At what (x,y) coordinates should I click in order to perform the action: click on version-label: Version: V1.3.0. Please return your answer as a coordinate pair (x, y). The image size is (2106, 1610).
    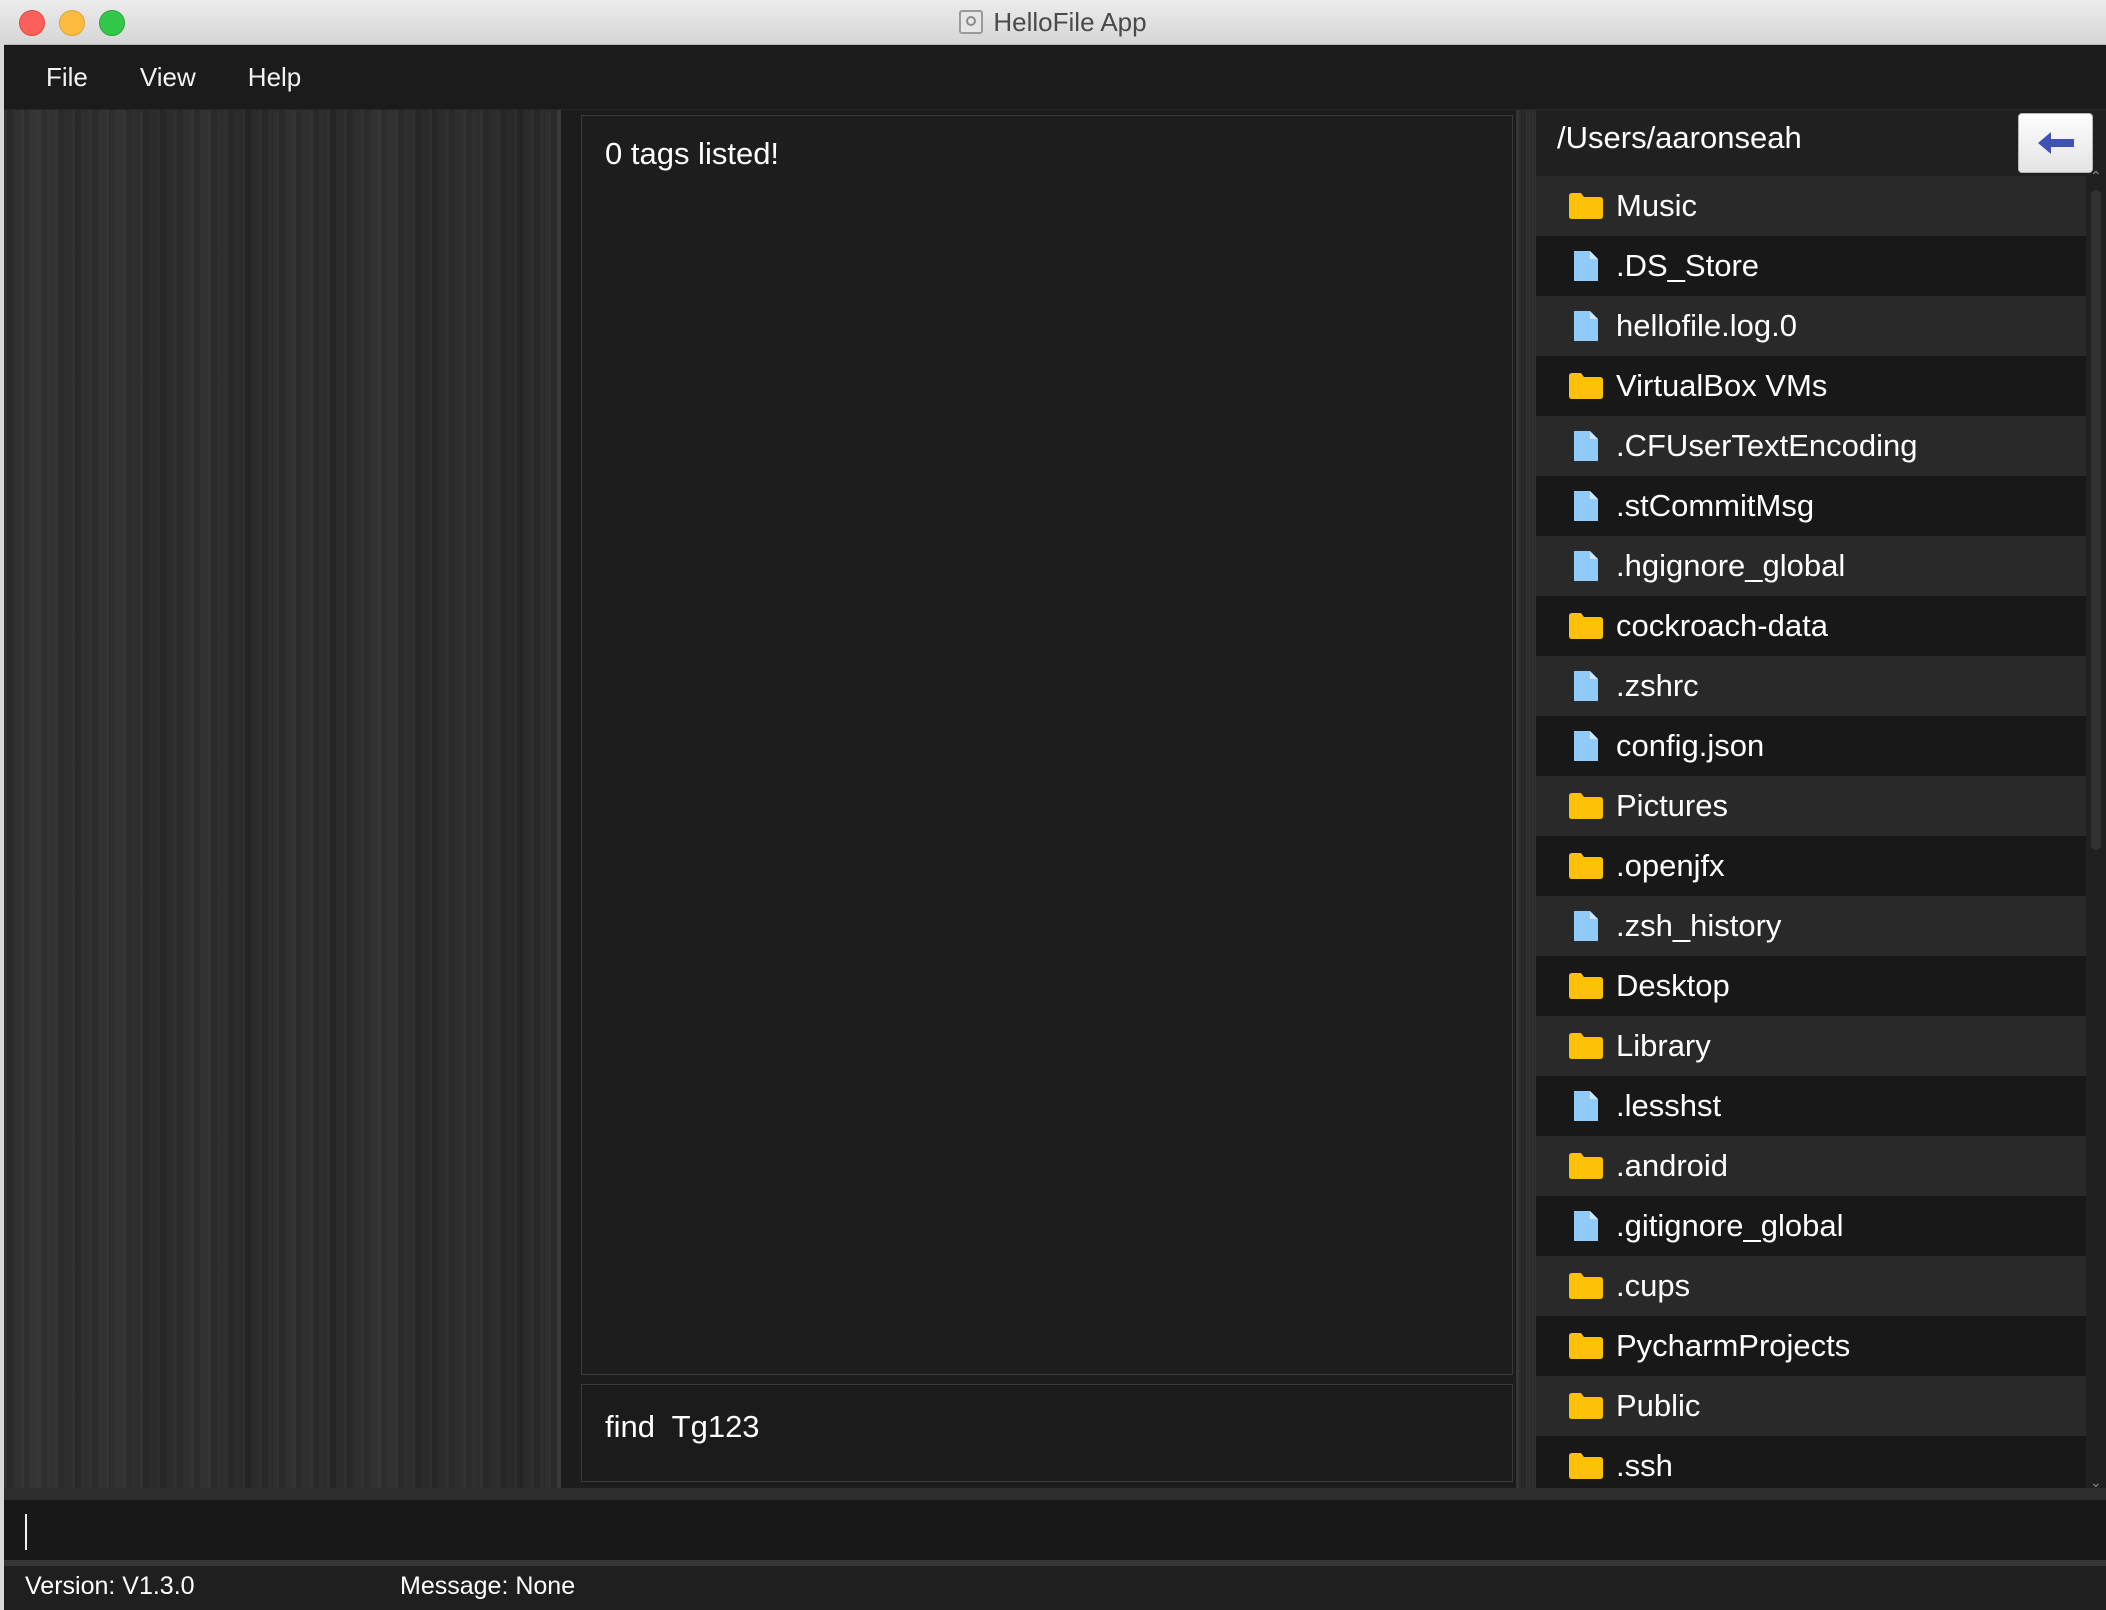
    Looking at the image, I should click on (110, 1586).